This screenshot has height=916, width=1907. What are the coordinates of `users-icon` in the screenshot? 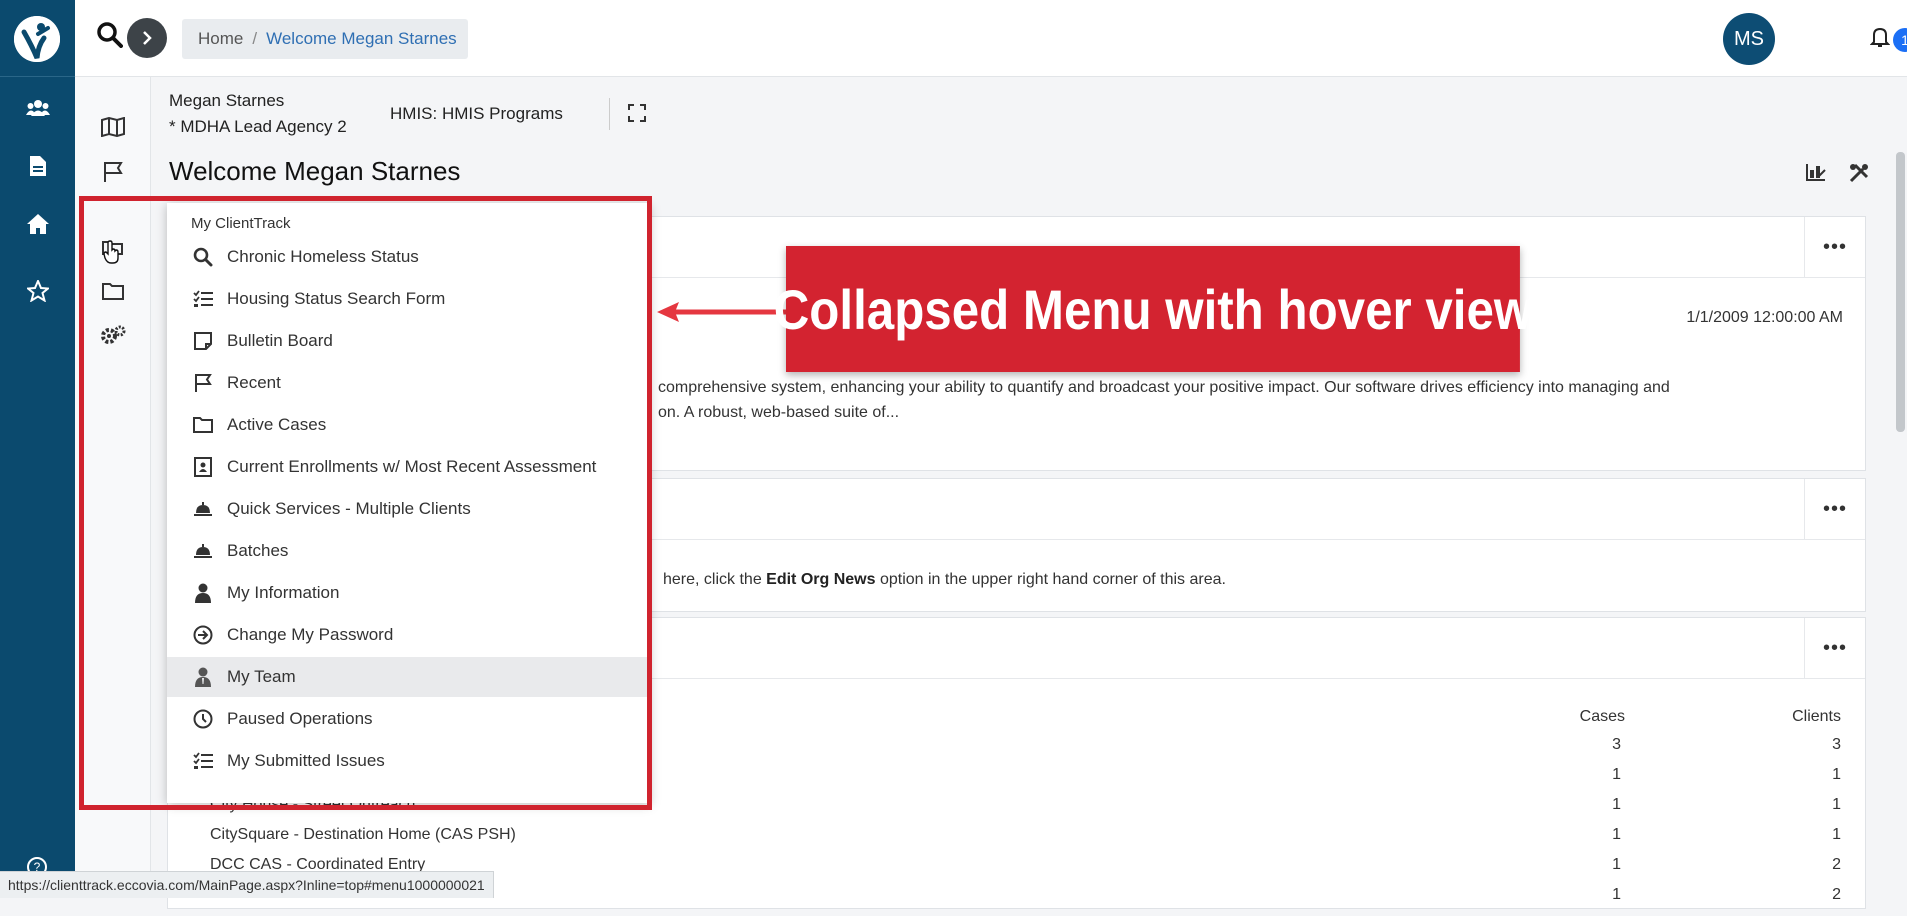 It's located at (38, 108).